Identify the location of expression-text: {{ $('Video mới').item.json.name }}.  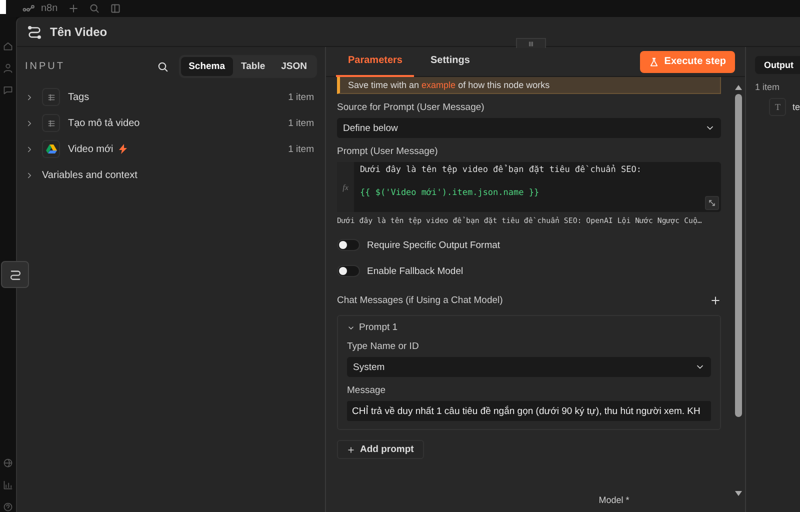
(450, 193).